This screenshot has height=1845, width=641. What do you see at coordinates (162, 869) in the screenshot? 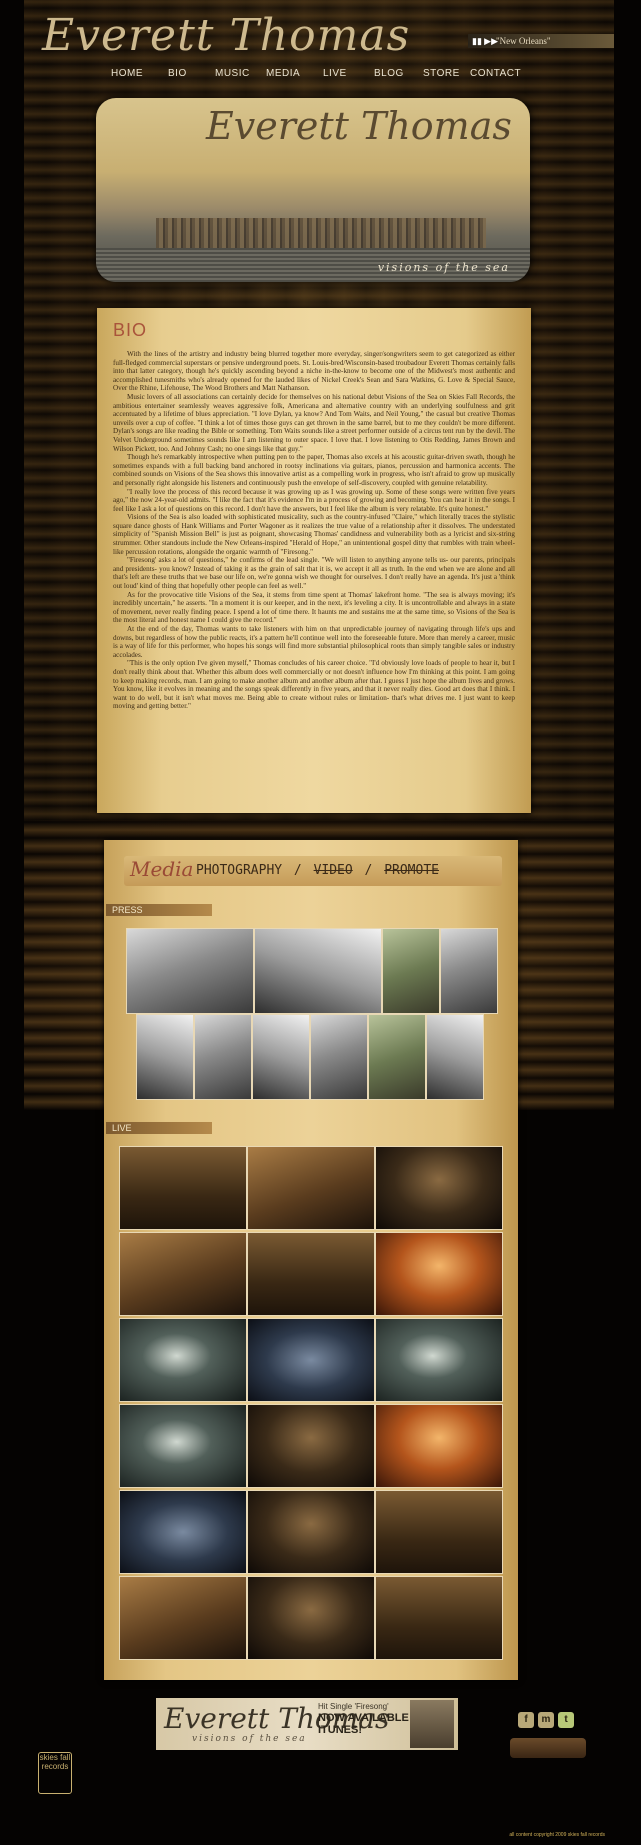
I see `media-title: Media` at bounding box center [162, 869].